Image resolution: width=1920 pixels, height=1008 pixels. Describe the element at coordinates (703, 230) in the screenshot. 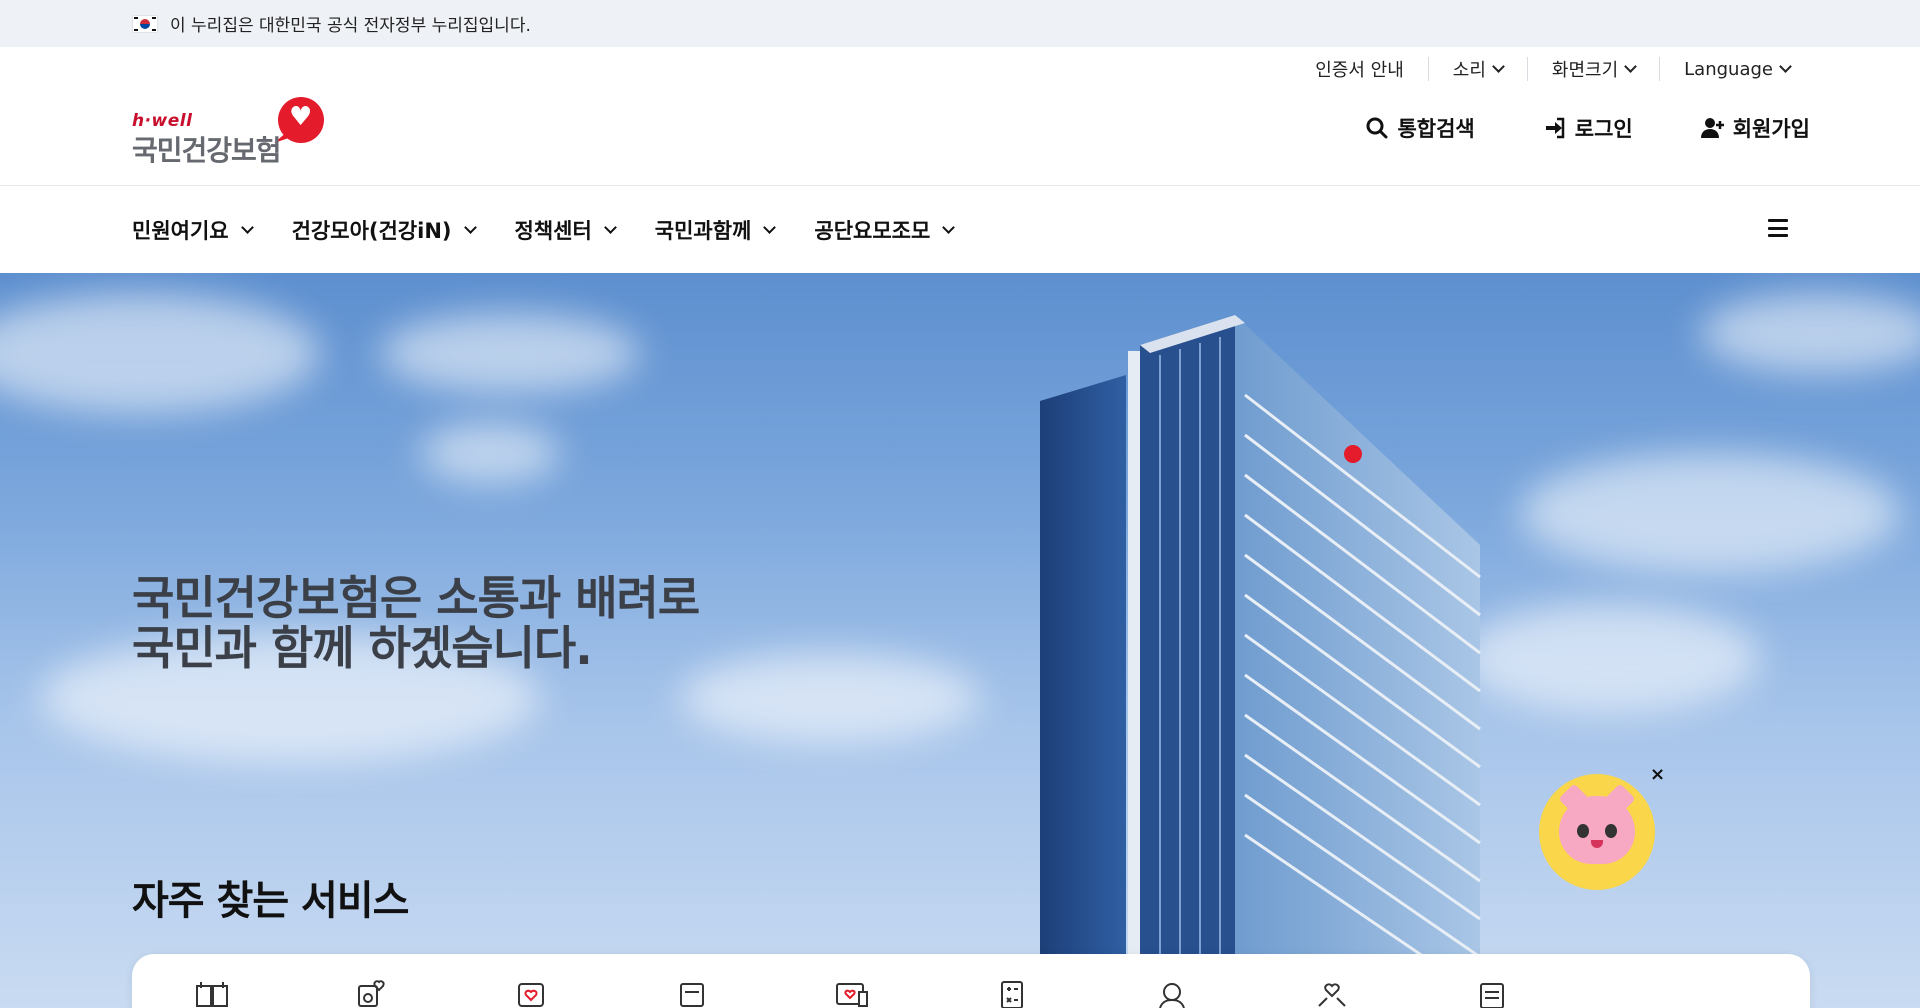

I see `nav-item-label: 국민과함께` at that location.